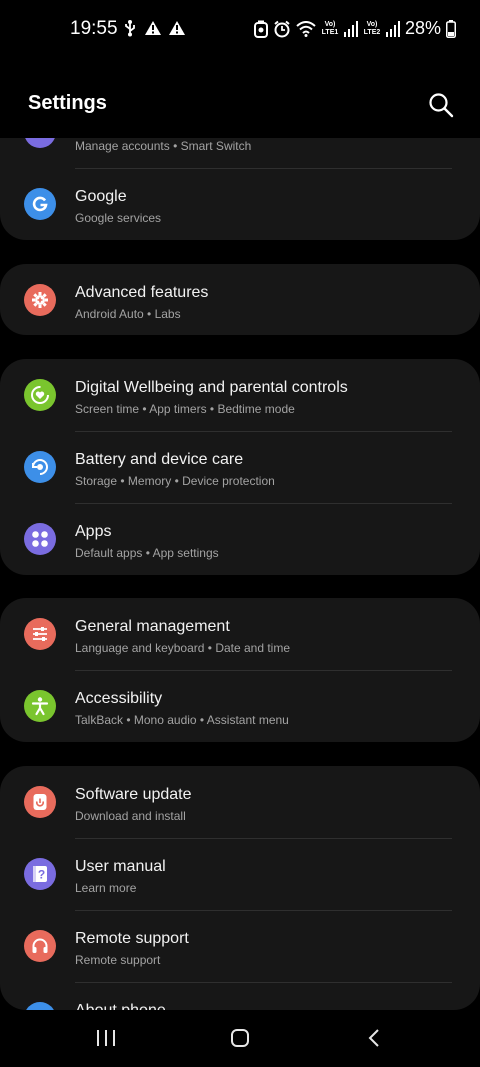  What do you see at coordinates (133, 794) in the screenshot?
I see `settings-item-title: Software update` at bounding box center [133, 794].